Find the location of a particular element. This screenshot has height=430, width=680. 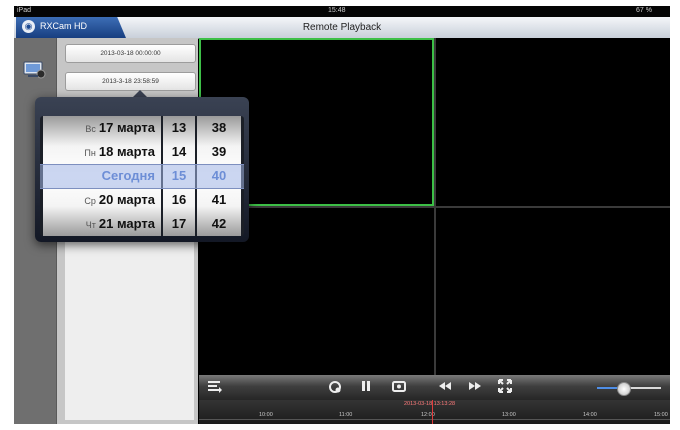

picker-weekday: Чт is located at coordinates (90, 225).